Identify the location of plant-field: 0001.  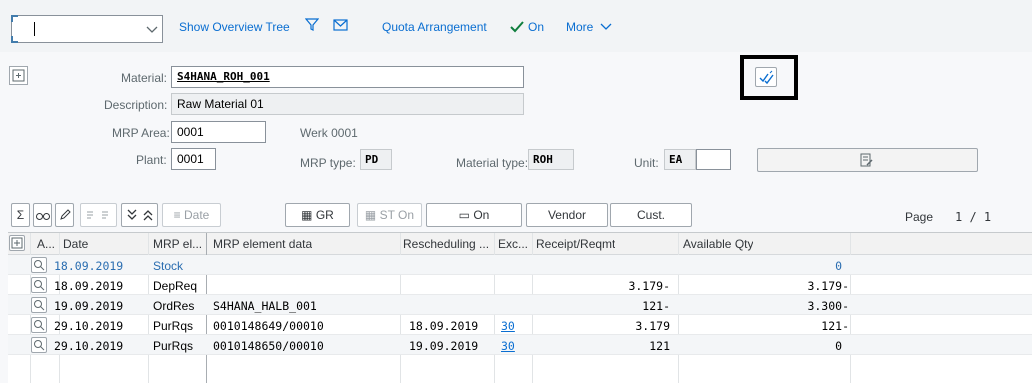
(193, 159).